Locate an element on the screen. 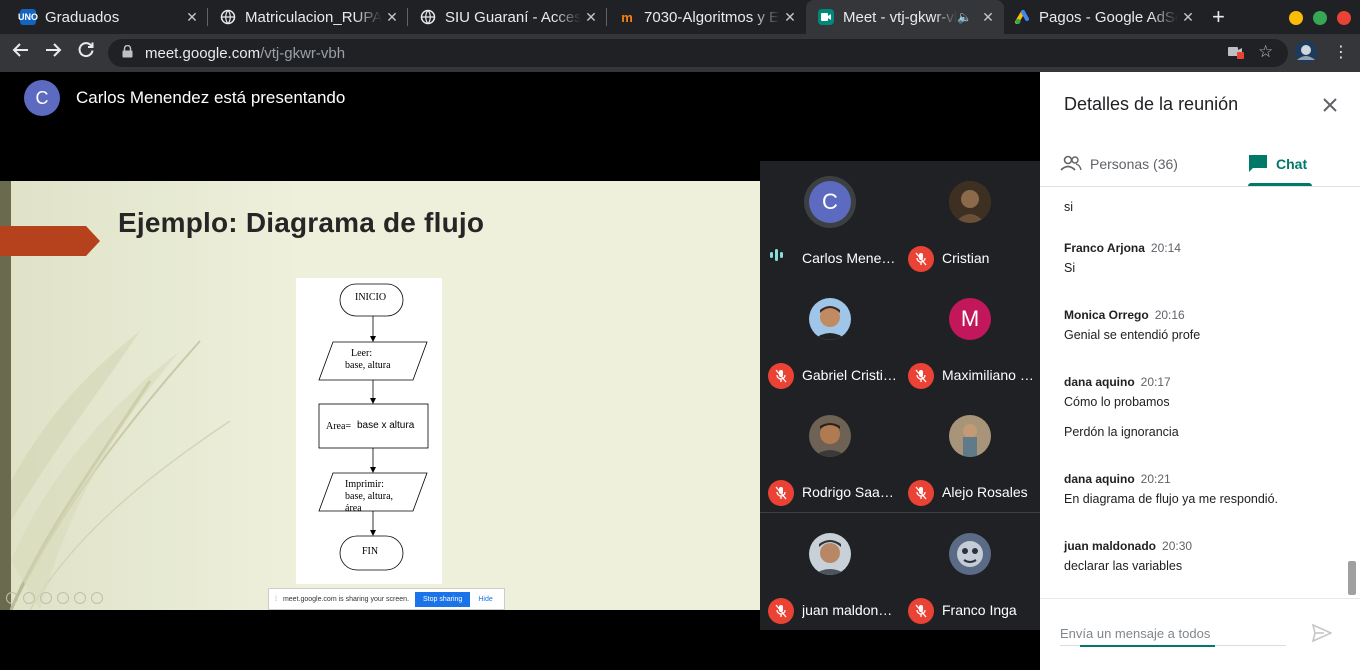 The image size is (1360, 670). participant-tile: C Carlos Menendez is located at coordinates (830, 219).